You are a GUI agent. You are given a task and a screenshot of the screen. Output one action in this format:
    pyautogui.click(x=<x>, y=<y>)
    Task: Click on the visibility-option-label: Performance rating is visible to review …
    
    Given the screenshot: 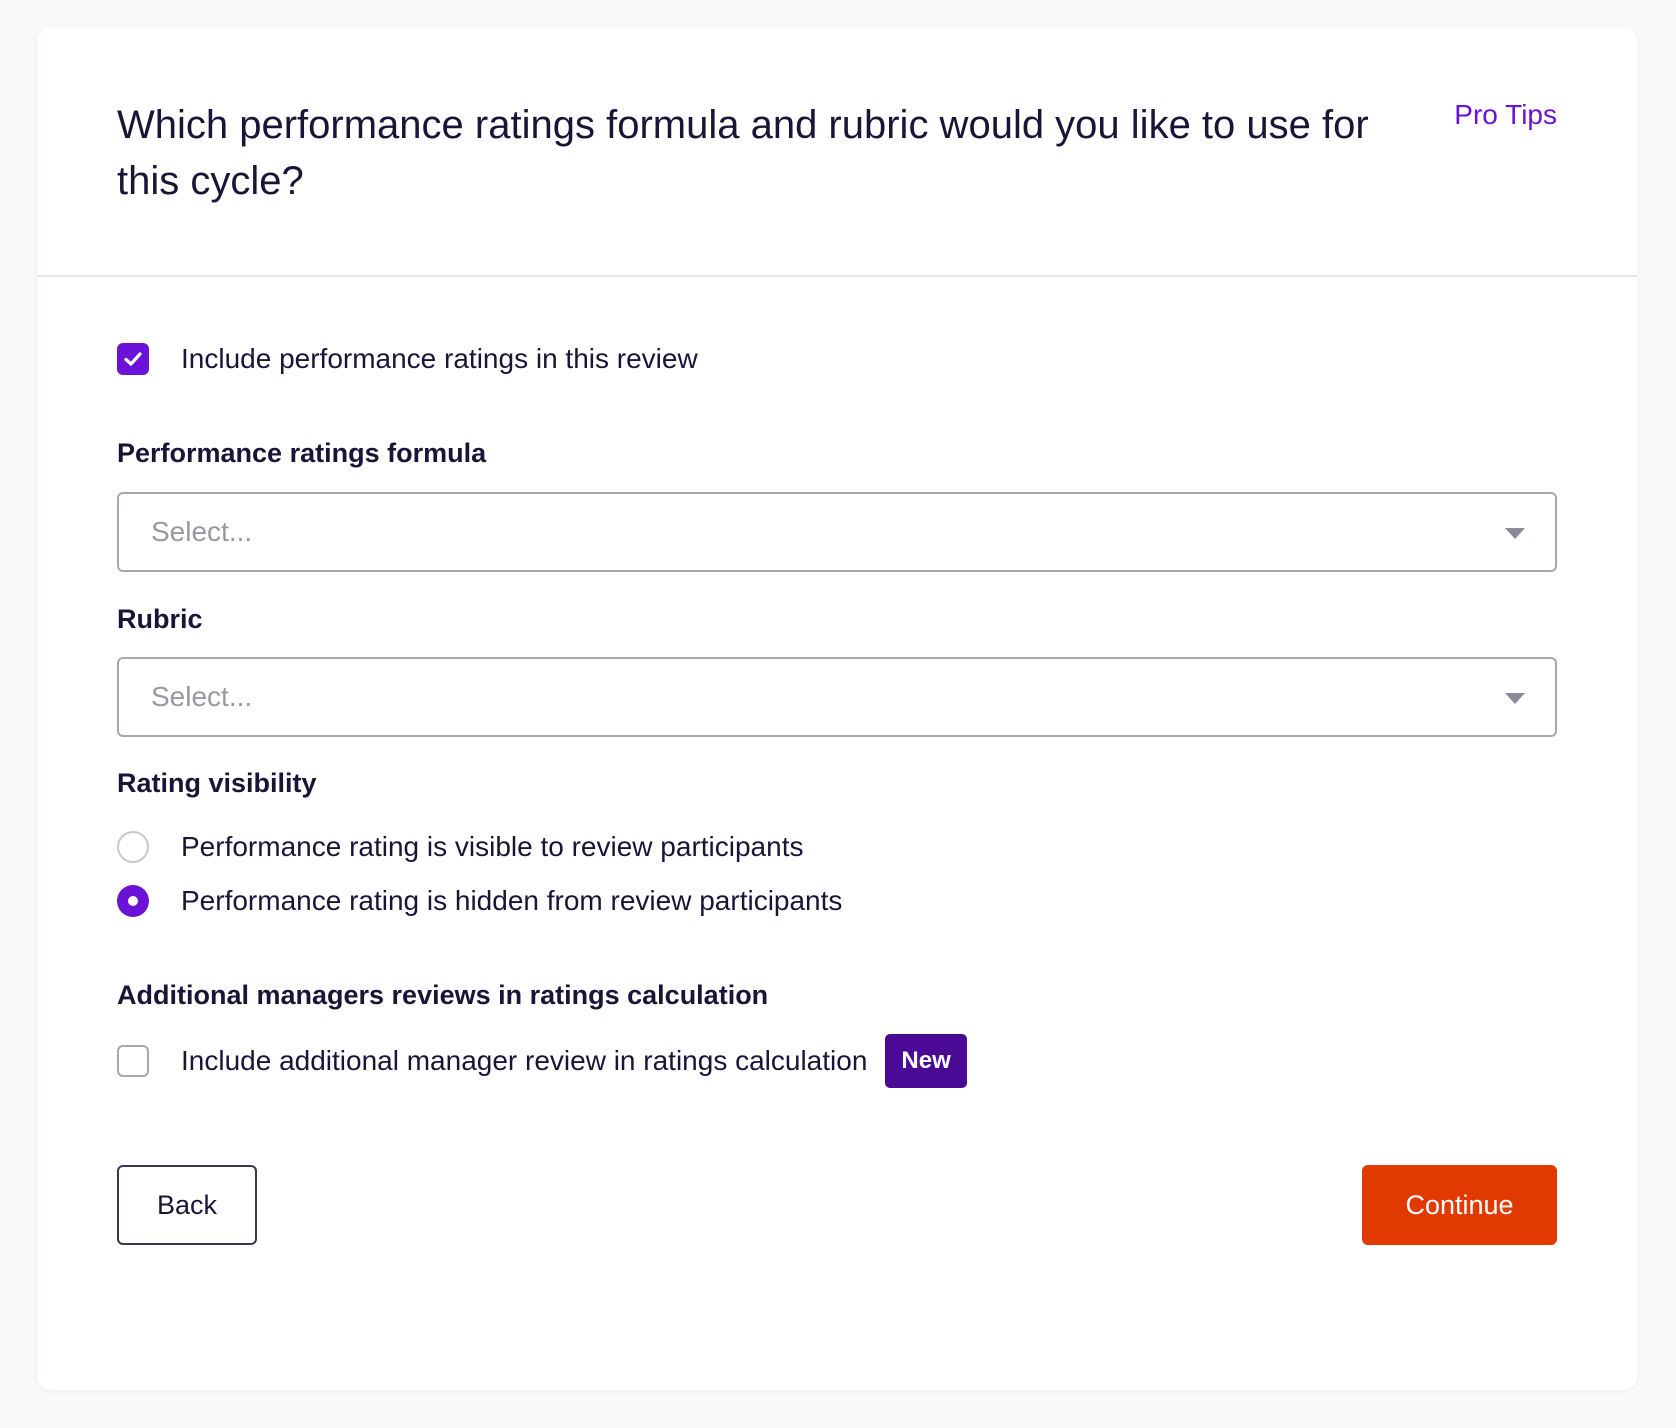 What is the action you would take?
    pyautogui.click(x=492, y=846)
    